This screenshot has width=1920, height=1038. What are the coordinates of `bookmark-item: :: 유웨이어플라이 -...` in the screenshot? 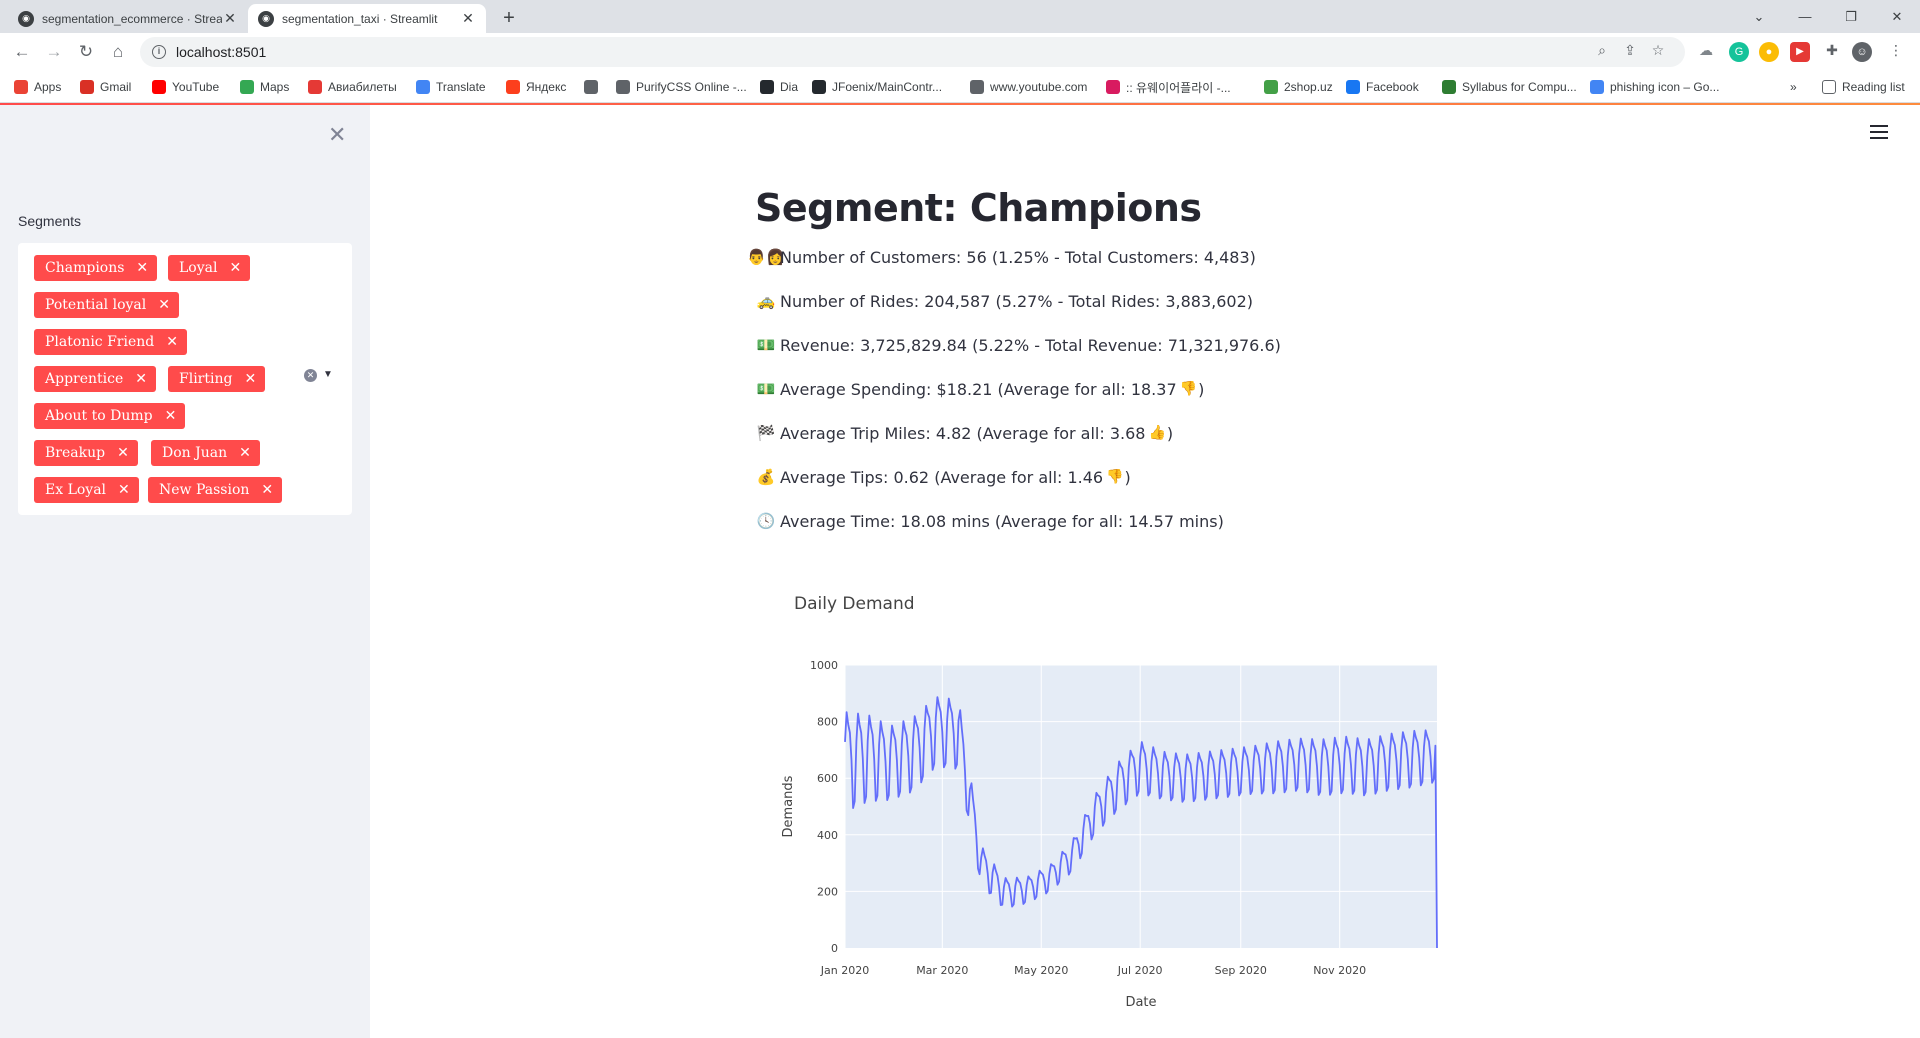 It's located at (1168, 87).